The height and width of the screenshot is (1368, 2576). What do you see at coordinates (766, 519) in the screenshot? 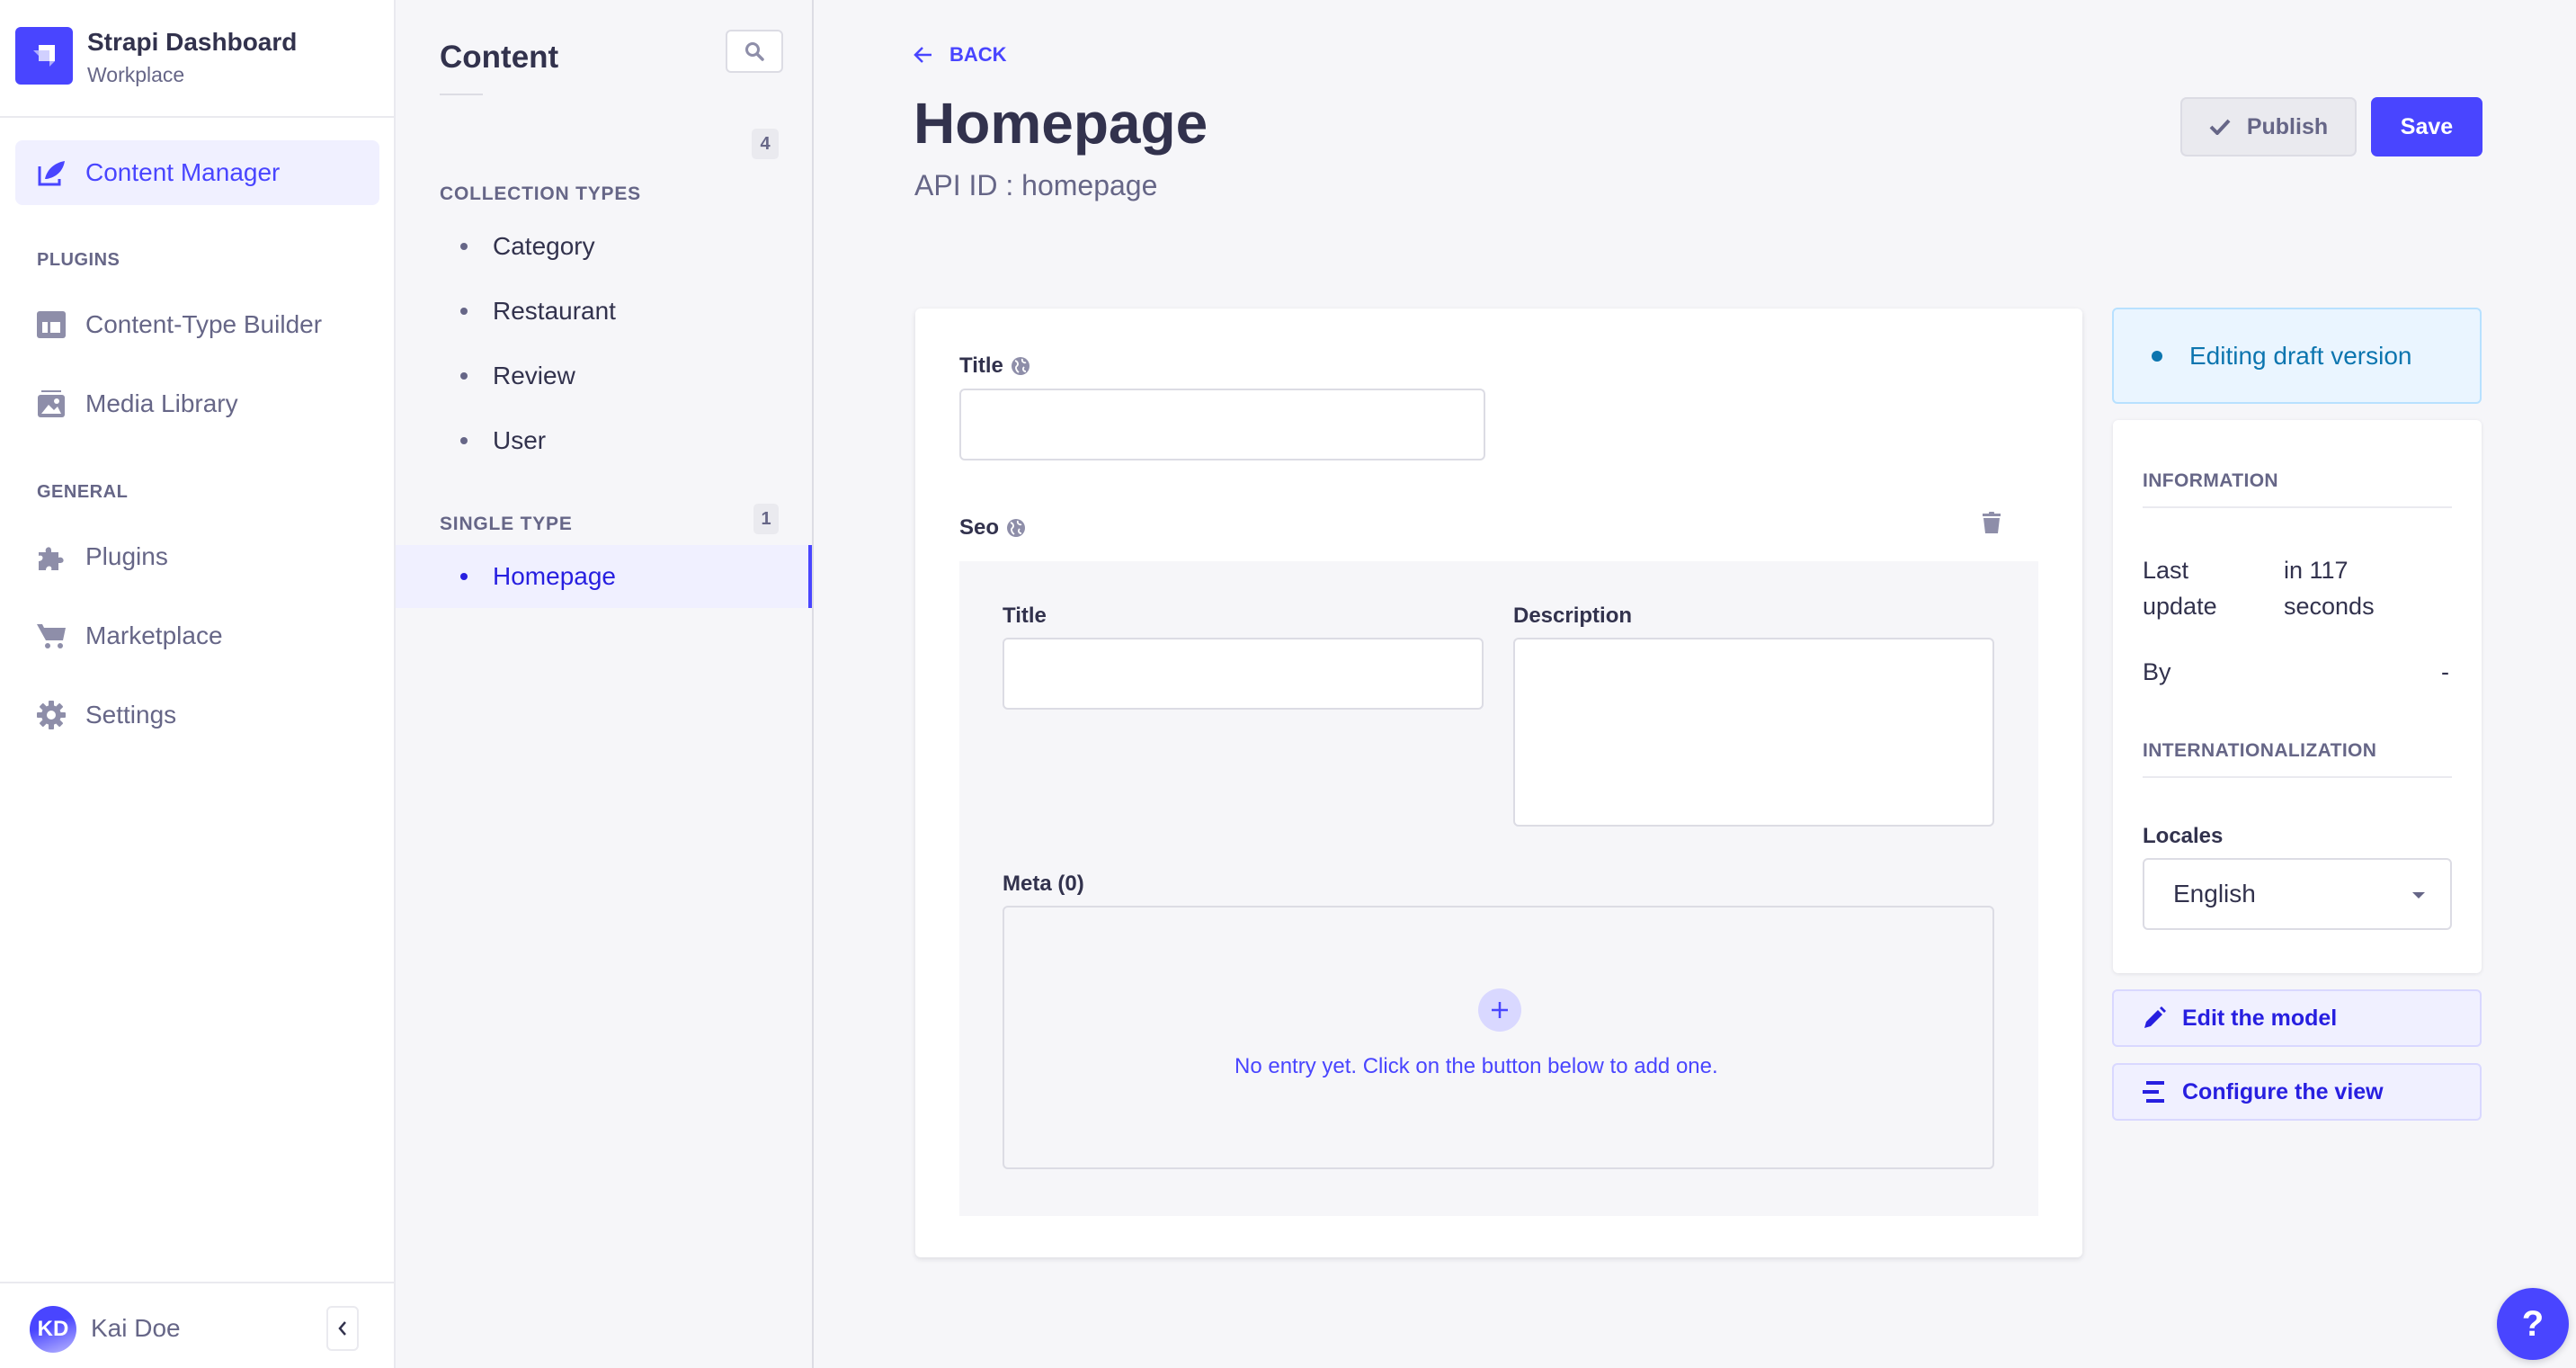
I see `single-type-count: 1` at bounding box center [766, 519].